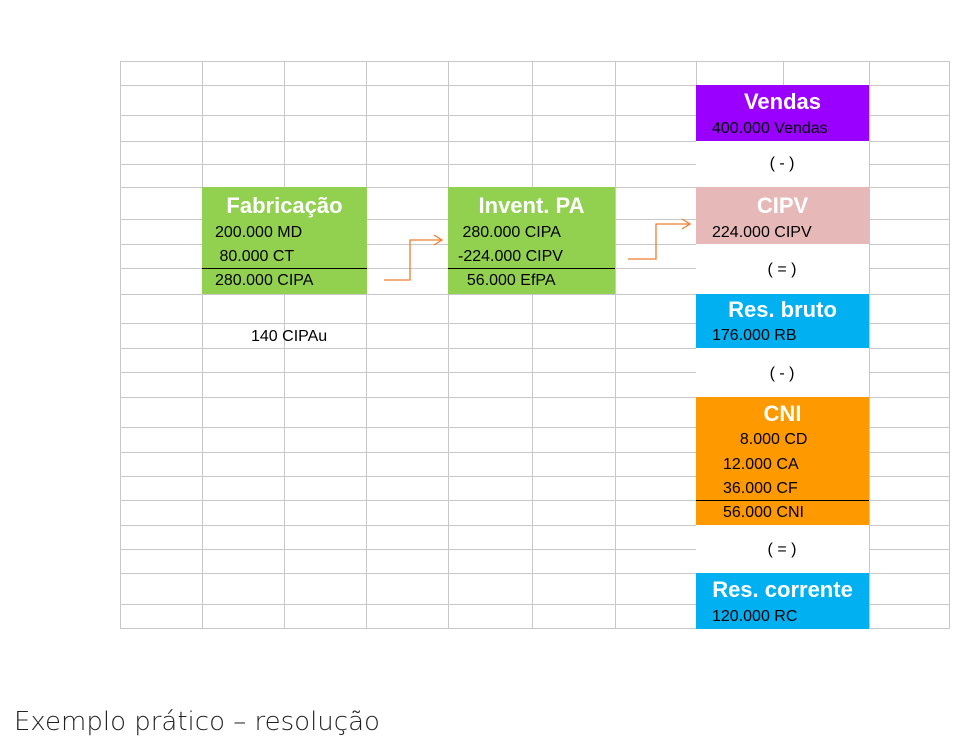 This screenshot has width=956, height=753. Describe the element at coordinates (413, 260) in the screenshot. I see `arrow-fabricacao-to-inventario` at that location.